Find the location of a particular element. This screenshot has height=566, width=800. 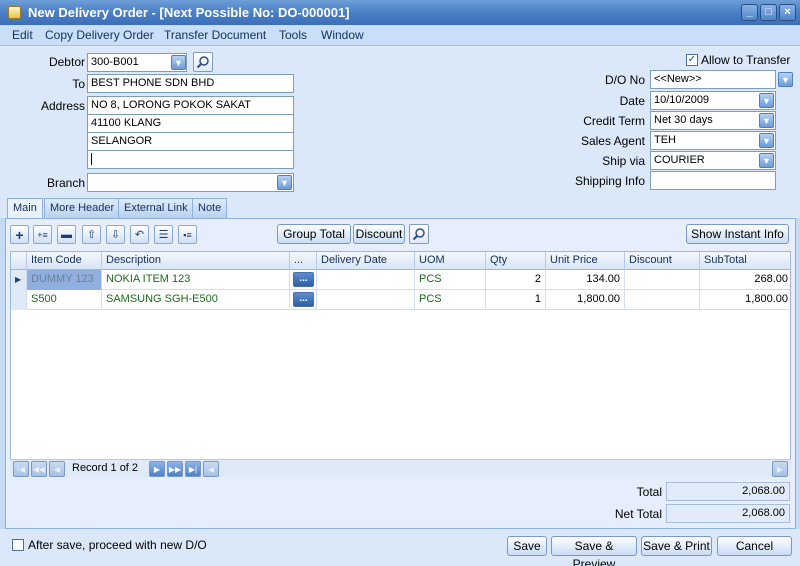

nav-first-button: |◀ is located at coordinates (21, 469).